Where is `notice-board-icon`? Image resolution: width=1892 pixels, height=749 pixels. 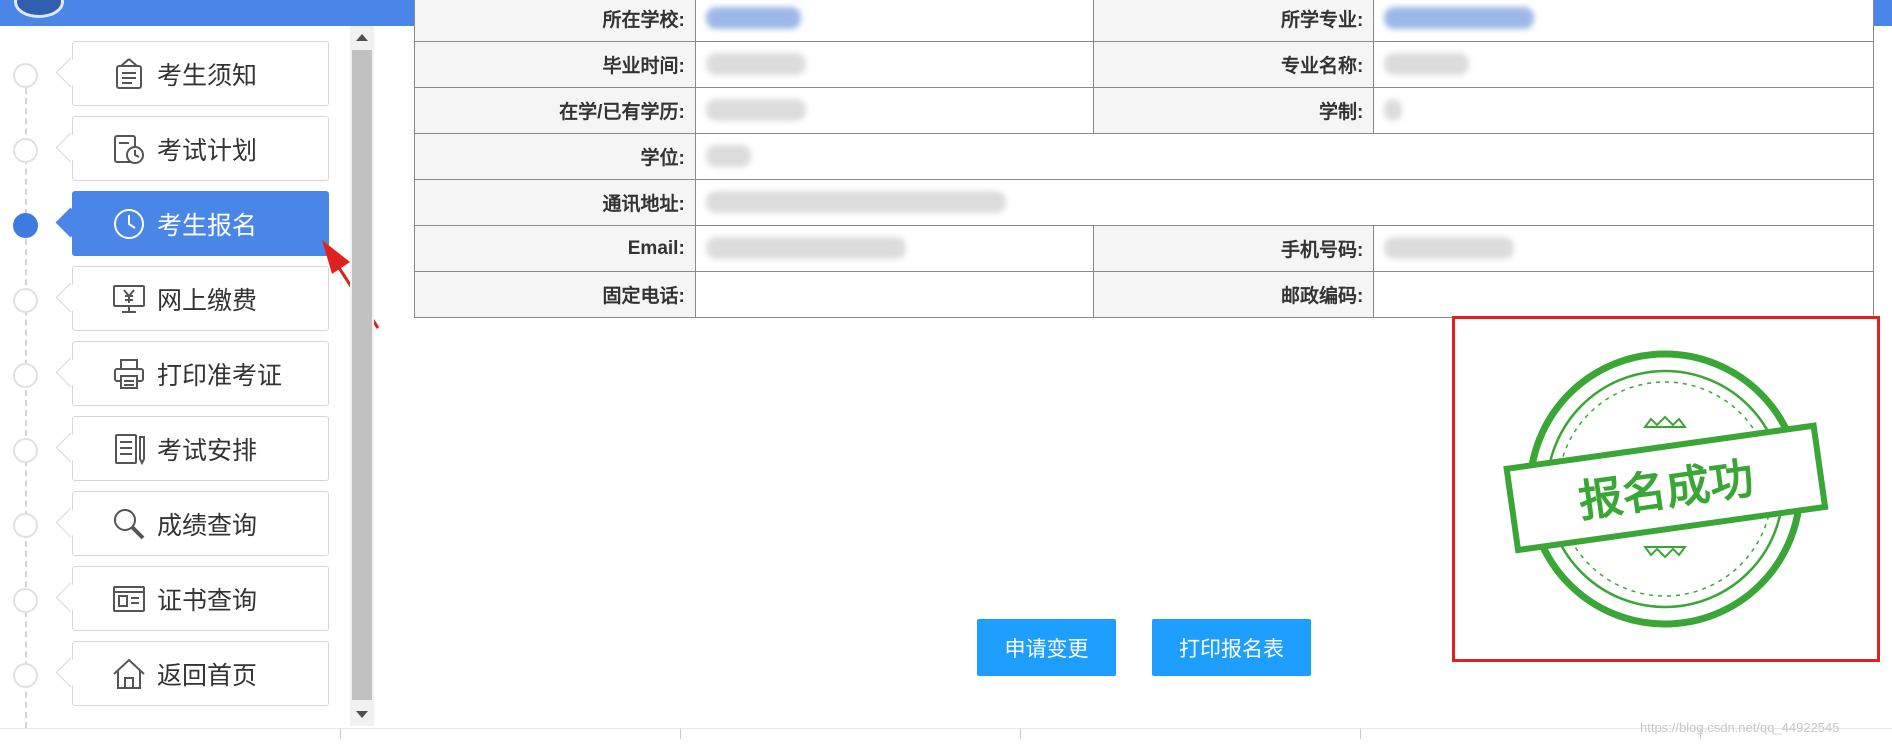 notice-board-icon is located at coordinates (129, 74).